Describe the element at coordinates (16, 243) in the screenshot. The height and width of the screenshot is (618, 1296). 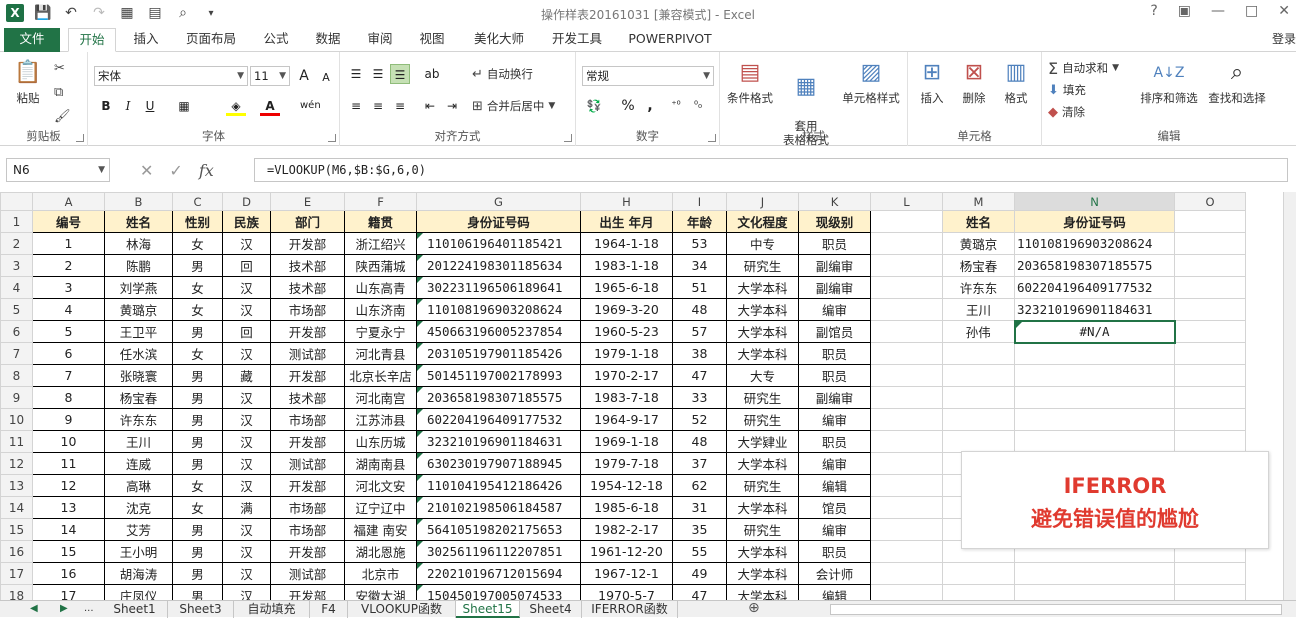
I see `row-header: 2` at that location.